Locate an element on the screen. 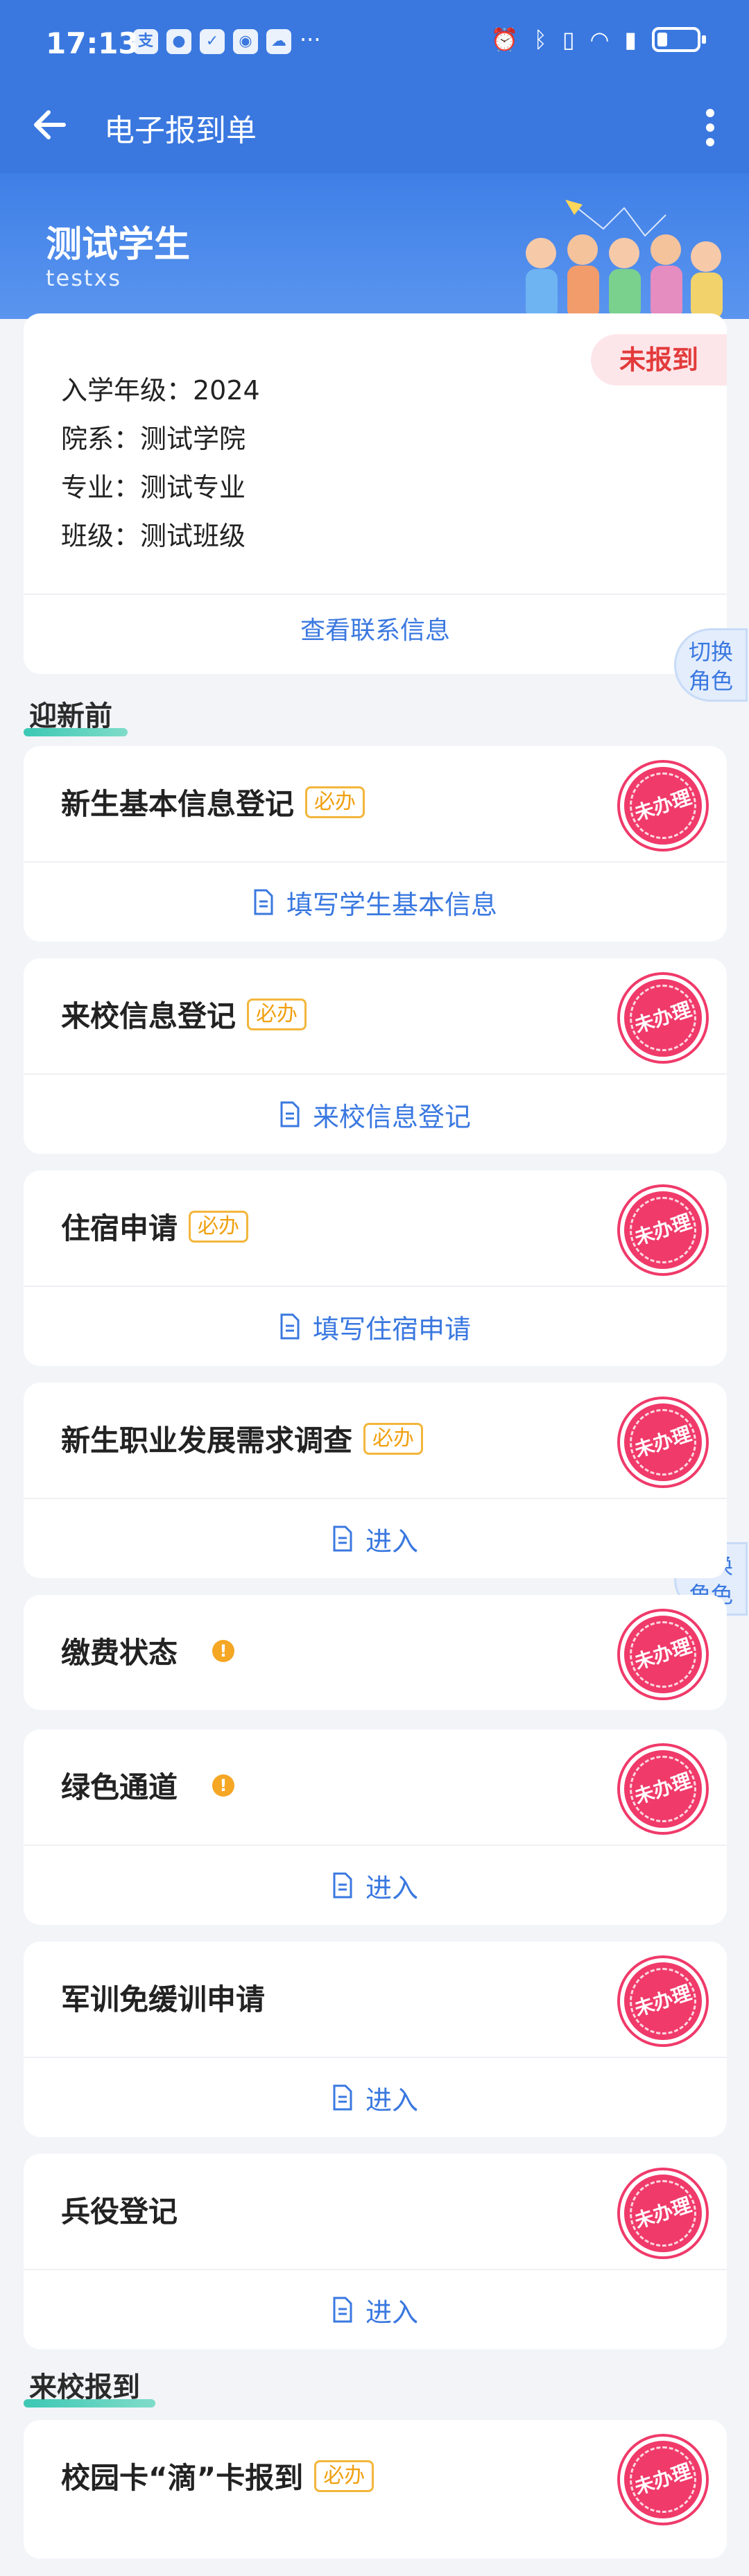  task-card: 来校信息登记 必办 未办理 来校信息登记 is located at coordinates (375, 1056).